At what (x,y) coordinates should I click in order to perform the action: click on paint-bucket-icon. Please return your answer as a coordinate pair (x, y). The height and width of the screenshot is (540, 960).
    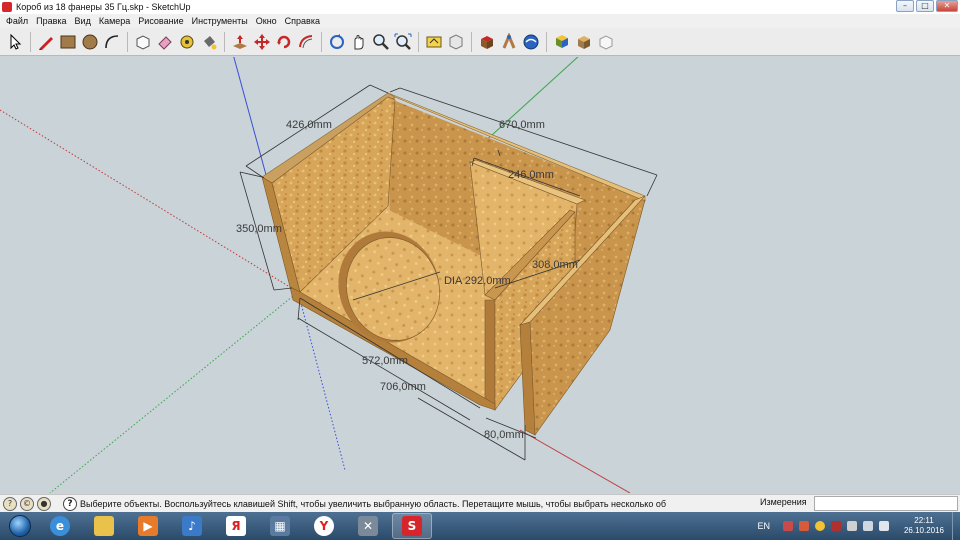
    Looking at the image, I should click on (209, 42).